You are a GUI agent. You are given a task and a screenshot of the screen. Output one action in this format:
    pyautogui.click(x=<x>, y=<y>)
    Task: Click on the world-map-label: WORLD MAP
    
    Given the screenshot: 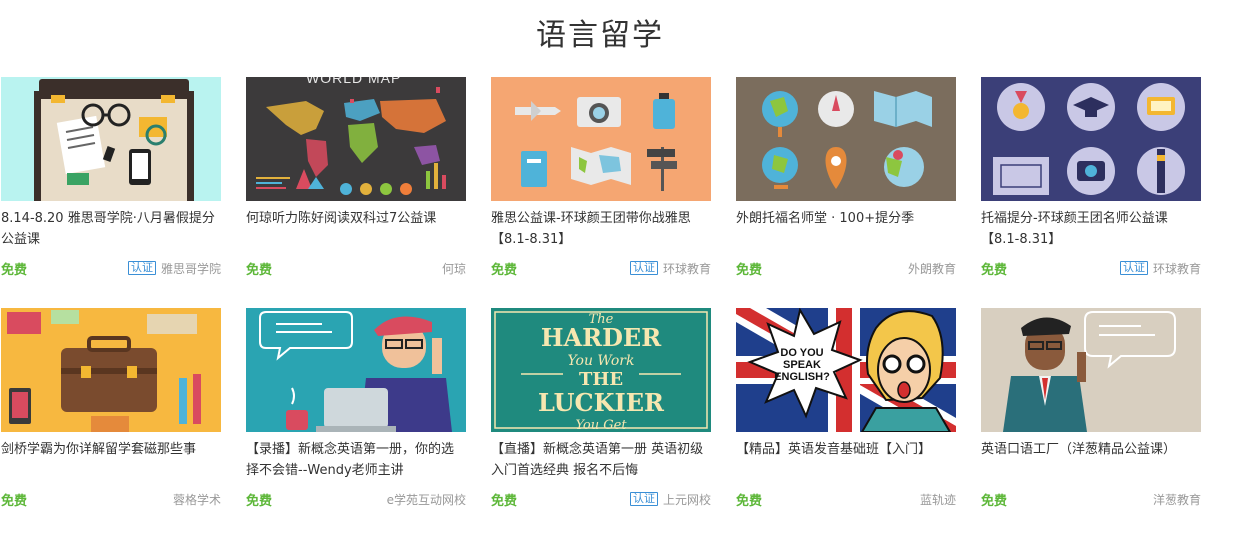 What is the action you would take?
    pyautogui.click(x=353, y=81)
    